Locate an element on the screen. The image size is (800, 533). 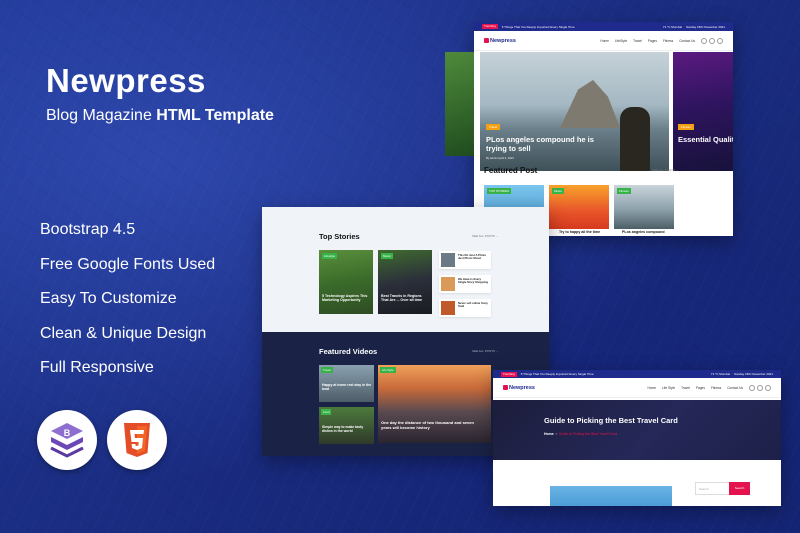
mini-story: Never sell online Sony Sold is located at coordinates (465, 308).